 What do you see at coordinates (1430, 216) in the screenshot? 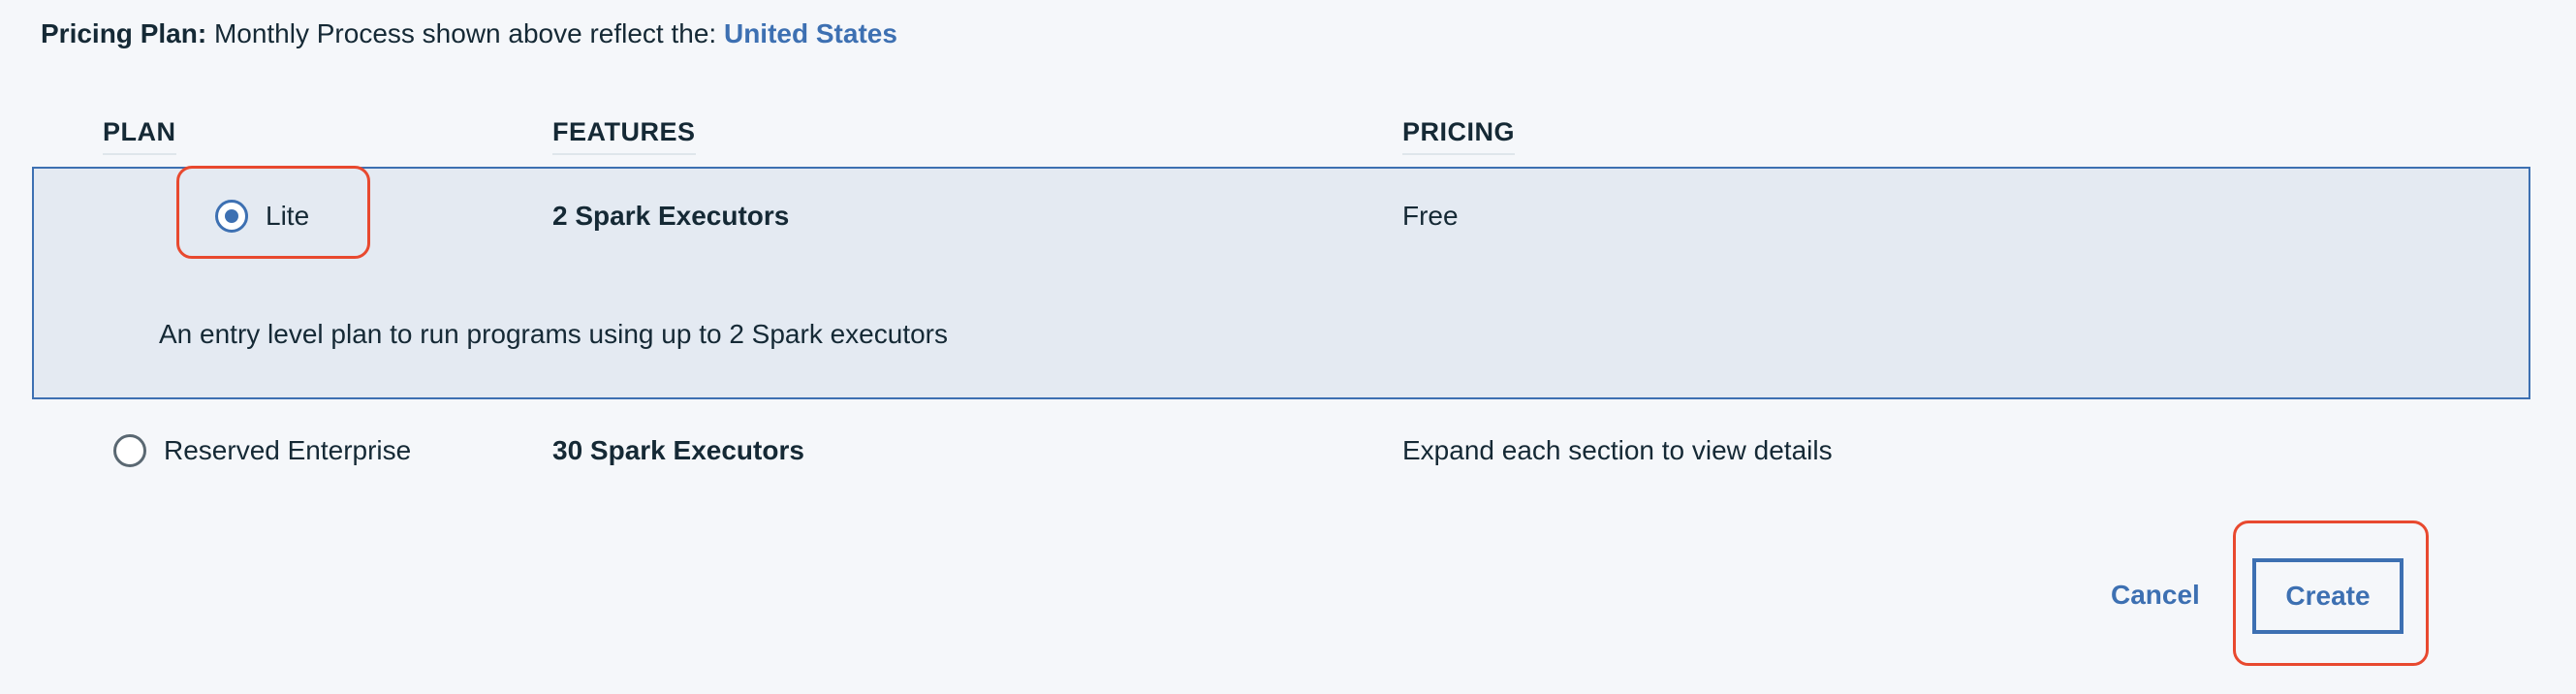
I see `plan-pricing-lite: Free` at bounding box center [1430, 216].